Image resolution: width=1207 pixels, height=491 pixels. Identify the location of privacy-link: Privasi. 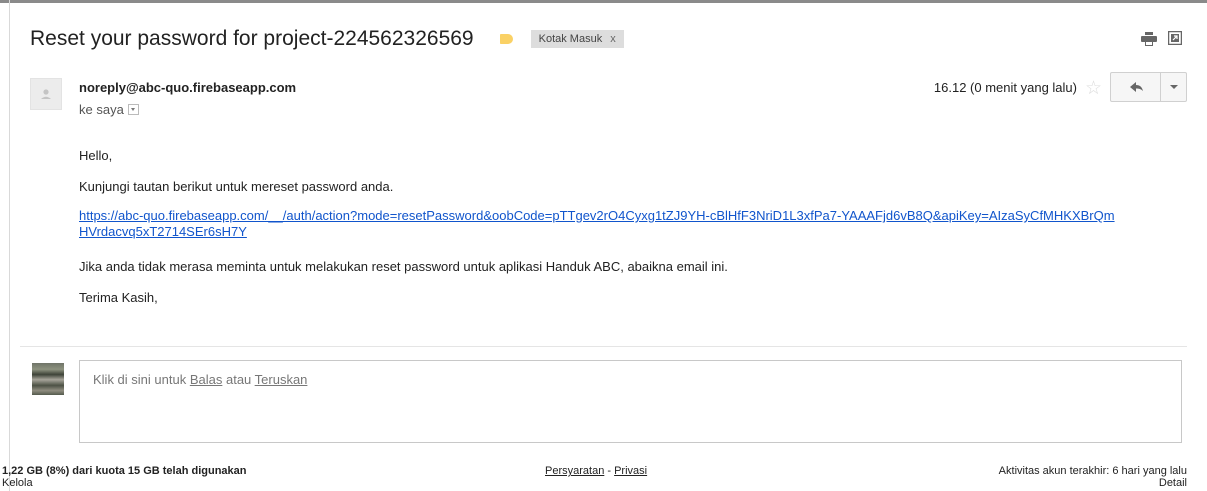
(630, 471).